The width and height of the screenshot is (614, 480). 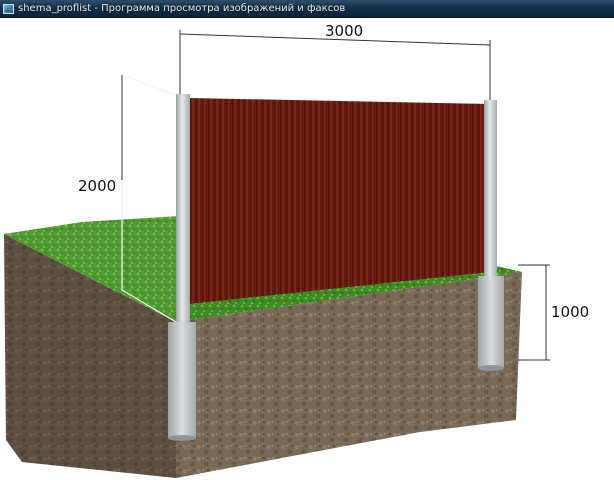 I want to click on width-dimension-label: 3000, so click(x=344, y=31).